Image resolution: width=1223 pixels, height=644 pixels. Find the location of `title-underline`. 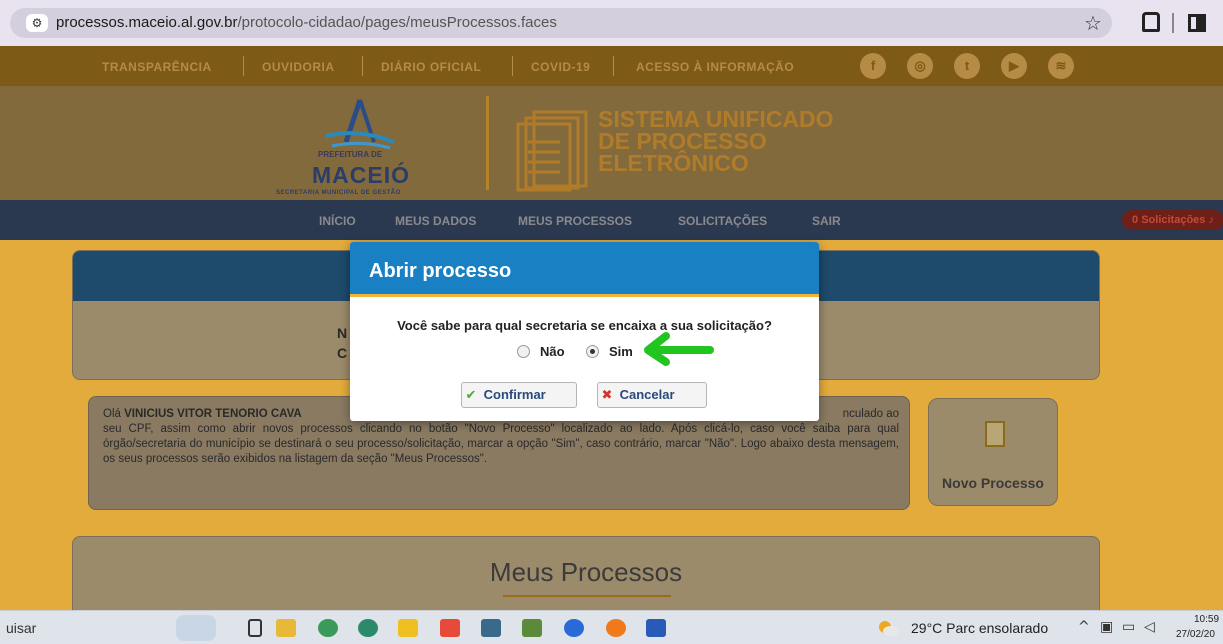

title-underline is located at coordinates (587, 596).